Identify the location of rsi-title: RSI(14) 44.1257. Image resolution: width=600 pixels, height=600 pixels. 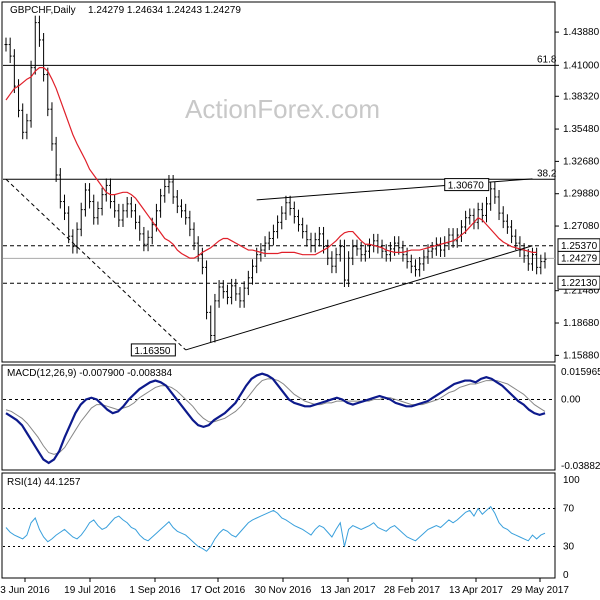
(44, 482).